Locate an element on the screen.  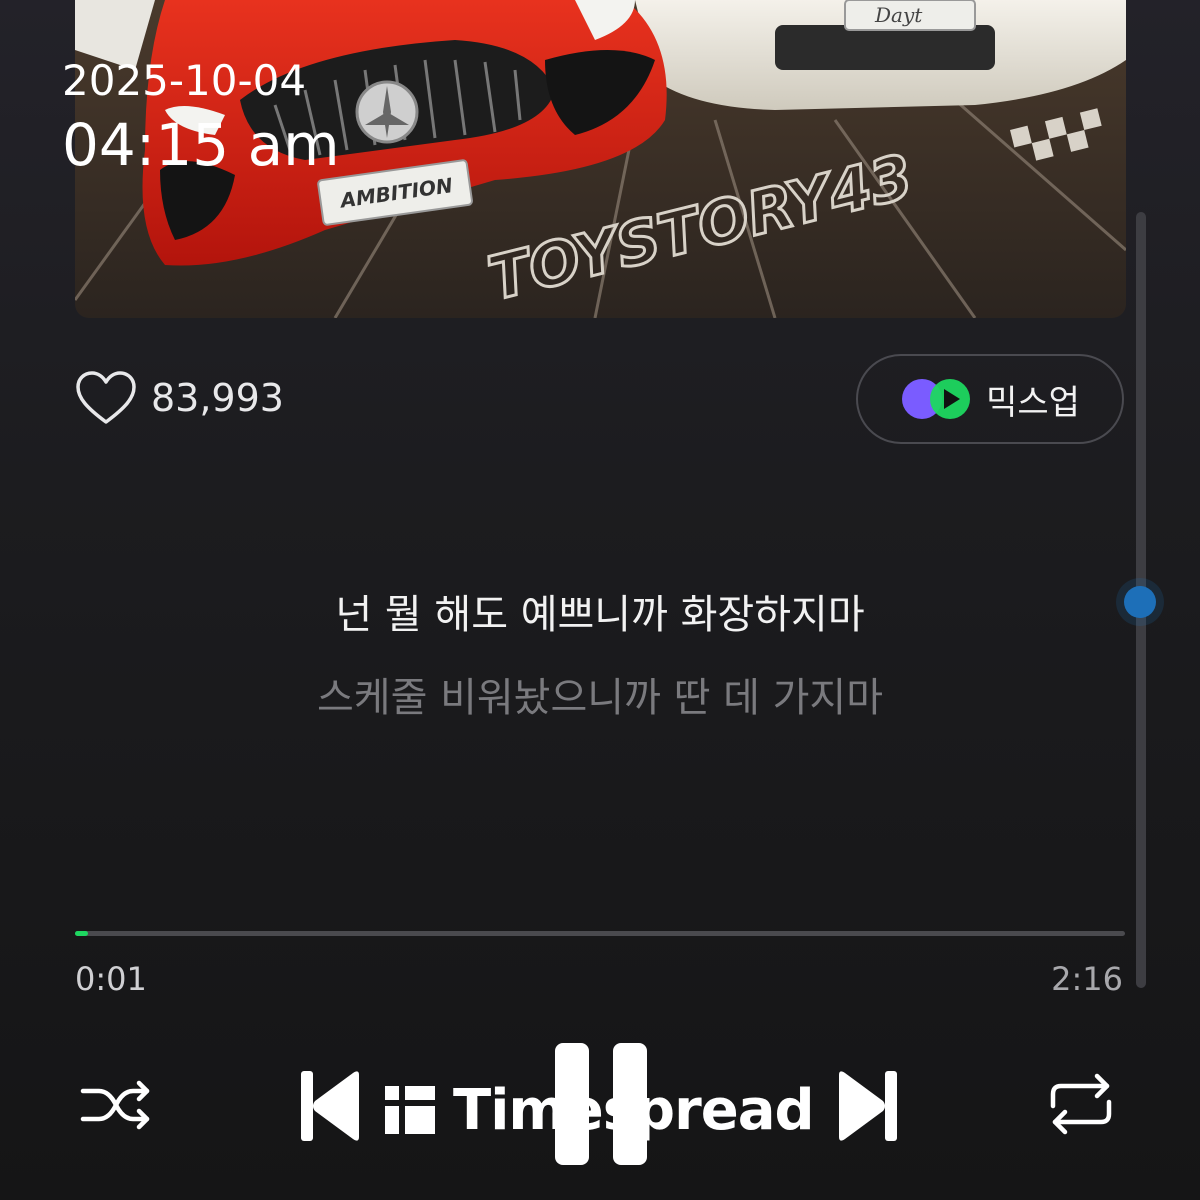
watermark-text: Timespread is located at coordinates (634, 1110).